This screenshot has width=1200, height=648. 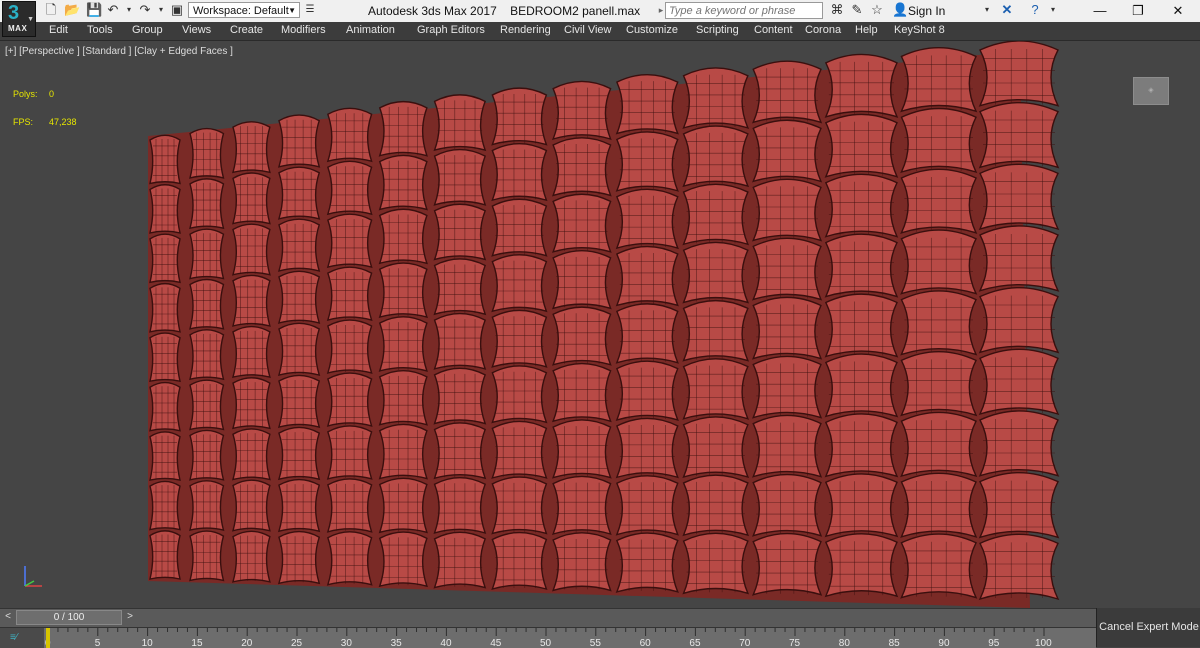 I want to click on menu-icon: ☰, so click(x=310, y=10).